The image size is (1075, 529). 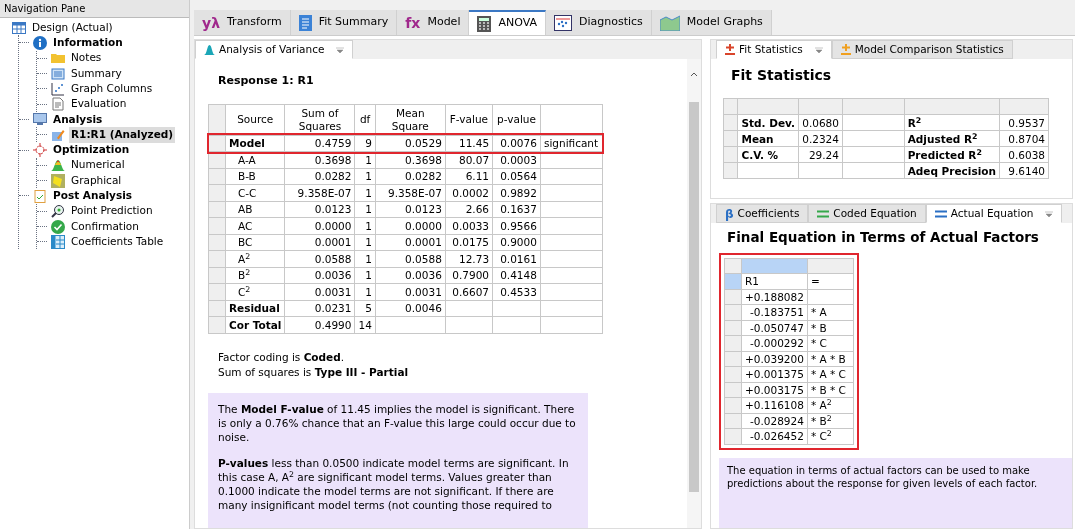 What do you see at coordinates (762, 213) in the screenshot?
I see `panel-tab: β Coefficients` at bounding box center [762, 213].